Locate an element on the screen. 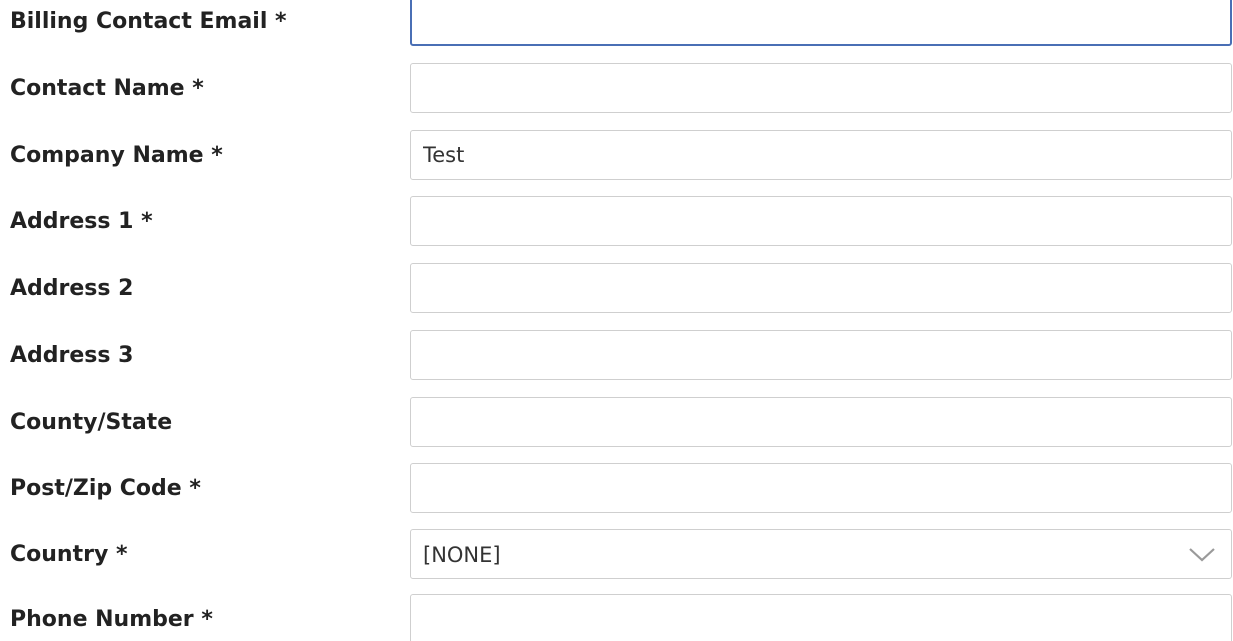 The width and height of the screenshot is (1233, 641). county-state-row: County/State is located at coordinates (616, 424).